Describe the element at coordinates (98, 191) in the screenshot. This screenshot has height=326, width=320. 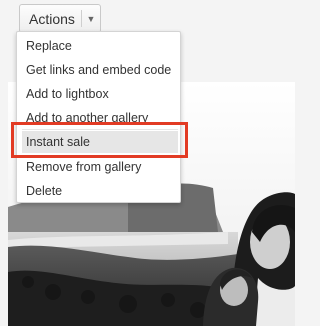
I see `menu-item-delete: Delete` at that location.